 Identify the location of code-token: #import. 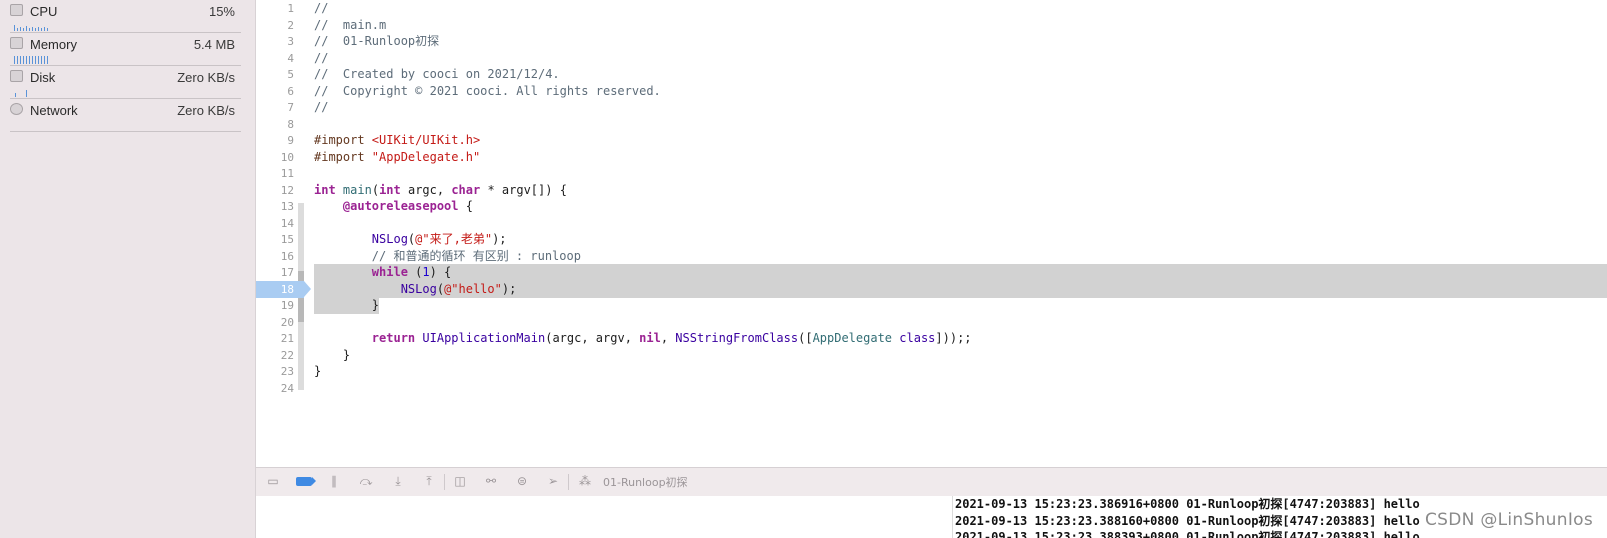
(343, 140).